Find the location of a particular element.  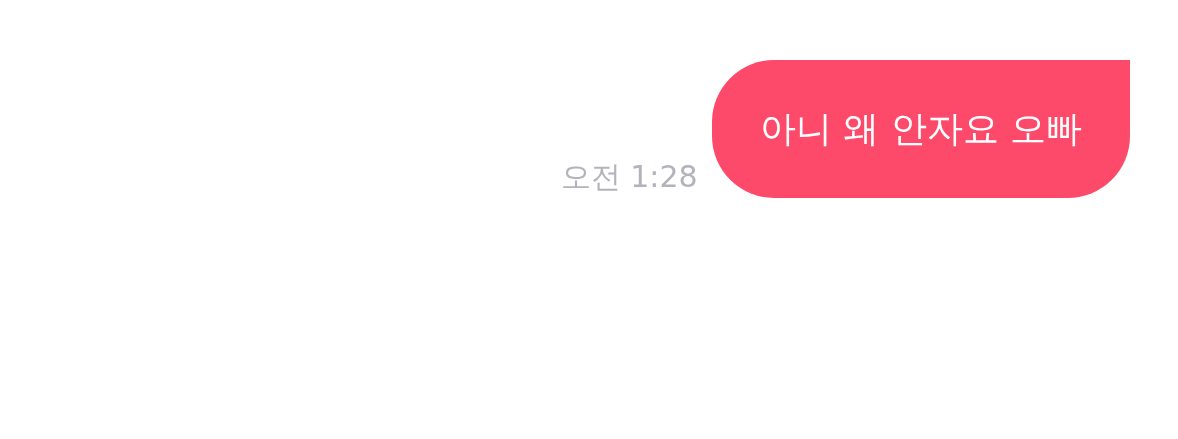

message-time: 오전 1:28 is located at coordinates (629, 177).